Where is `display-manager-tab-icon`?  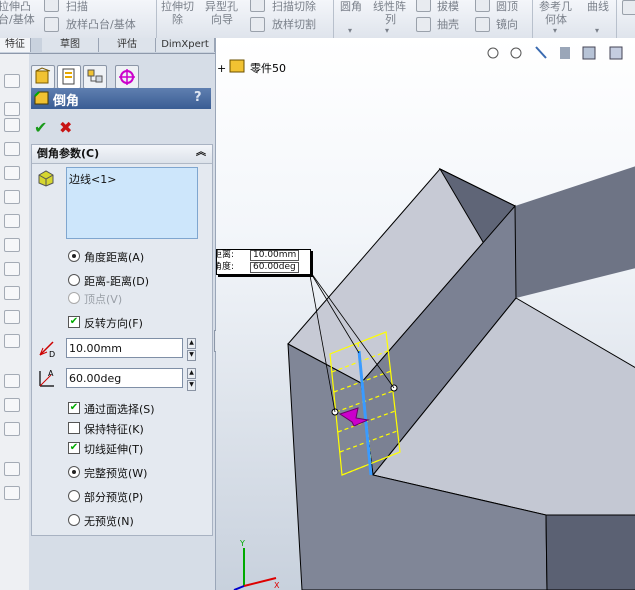 display-manager-tab-icon is located at coordinates (127, 77).